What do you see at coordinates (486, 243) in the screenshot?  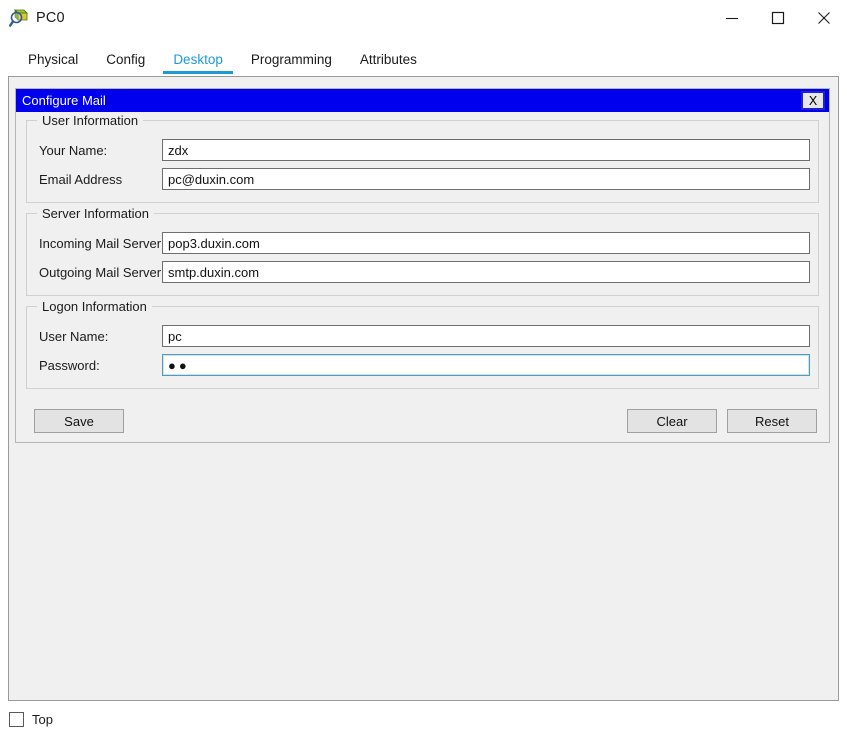 I see `incoming-mail-server-input: pop3.duxin.com` at bounding box center [486, 243].